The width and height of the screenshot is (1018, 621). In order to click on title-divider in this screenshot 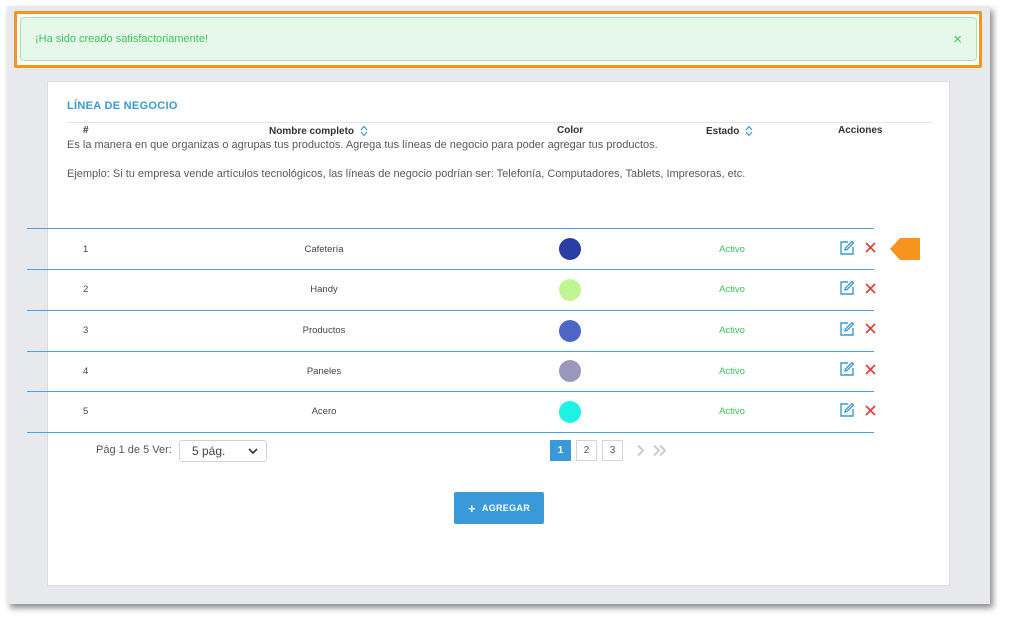, I will do `click(499, 122)`.